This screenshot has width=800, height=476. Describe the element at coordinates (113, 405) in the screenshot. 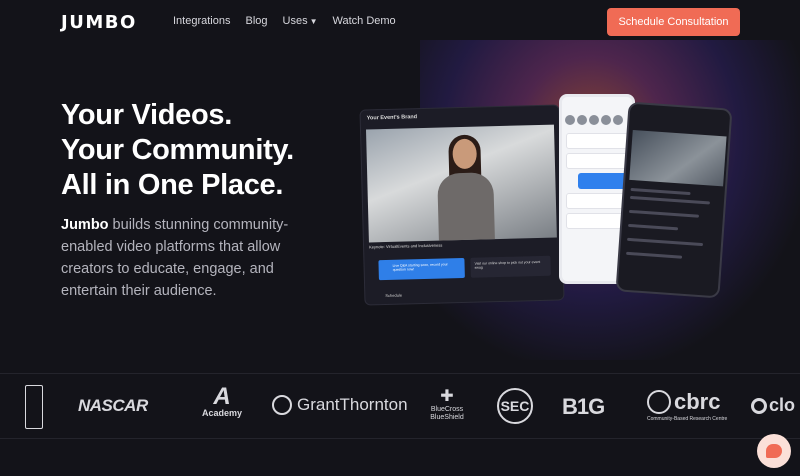

I see `nascar-logo: NASCAR` at that location.